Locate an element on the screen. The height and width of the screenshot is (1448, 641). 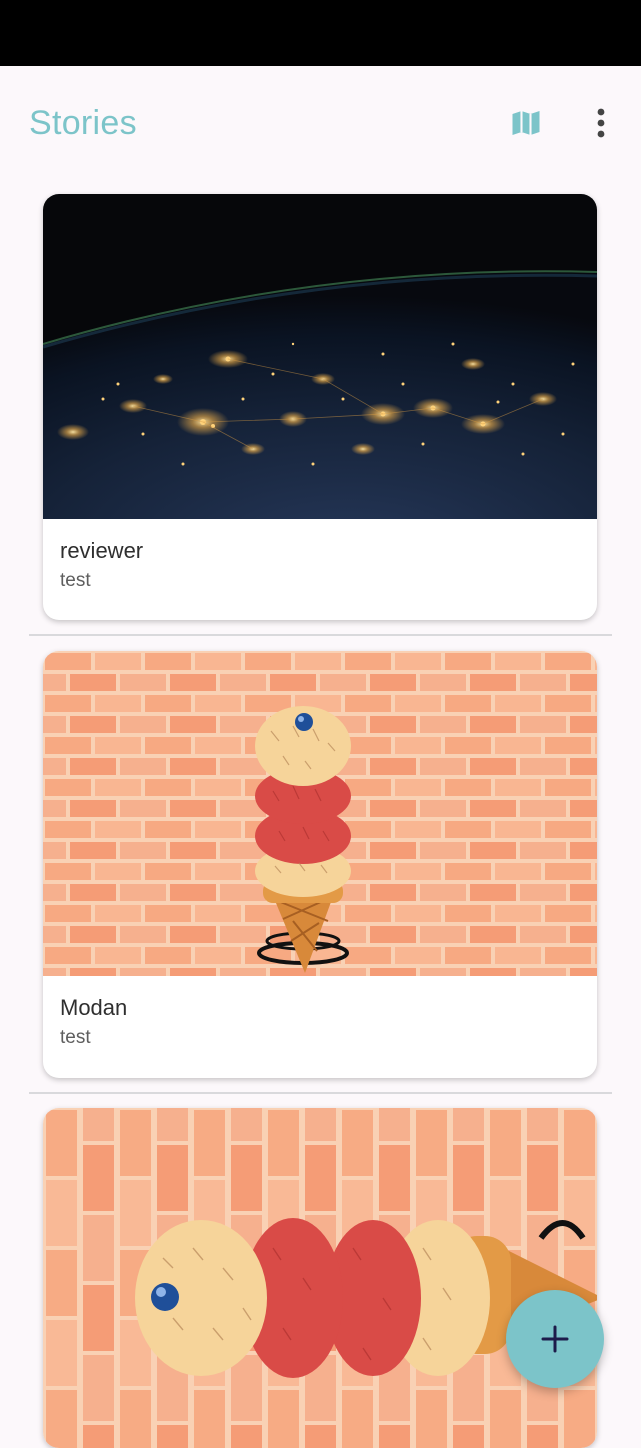
app-bar: Stories is located at coordinates (320, 125).